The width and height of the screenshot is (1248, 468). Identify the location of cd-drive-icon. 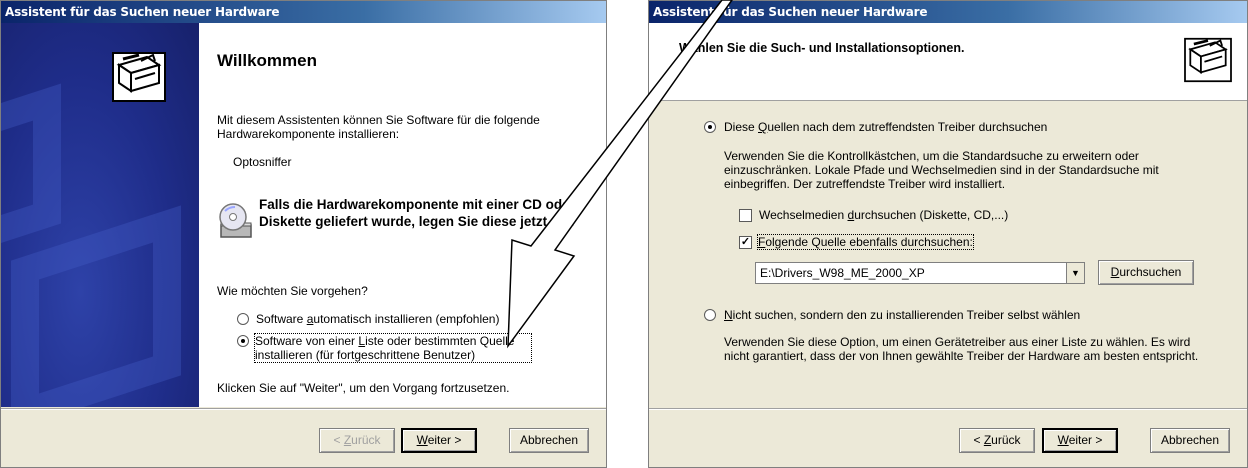
(235, 220).